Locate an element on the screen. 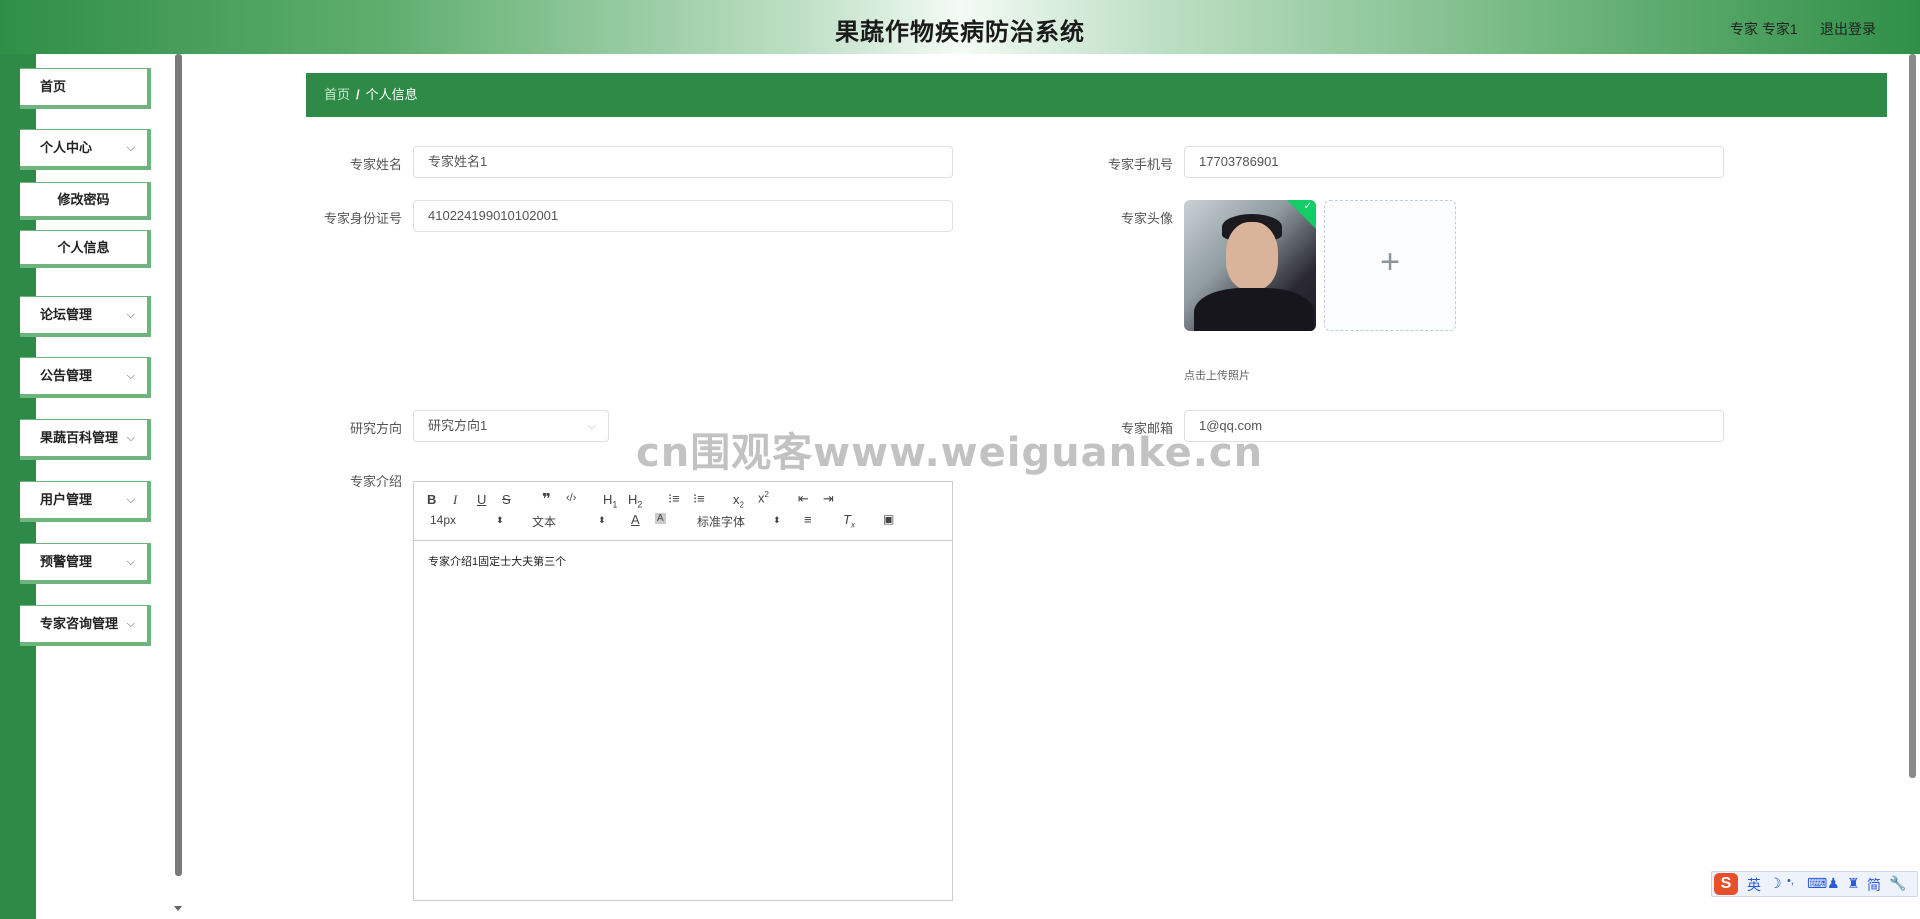  keyboard-icon: ⌨ is located at coordinates (1817, 883).